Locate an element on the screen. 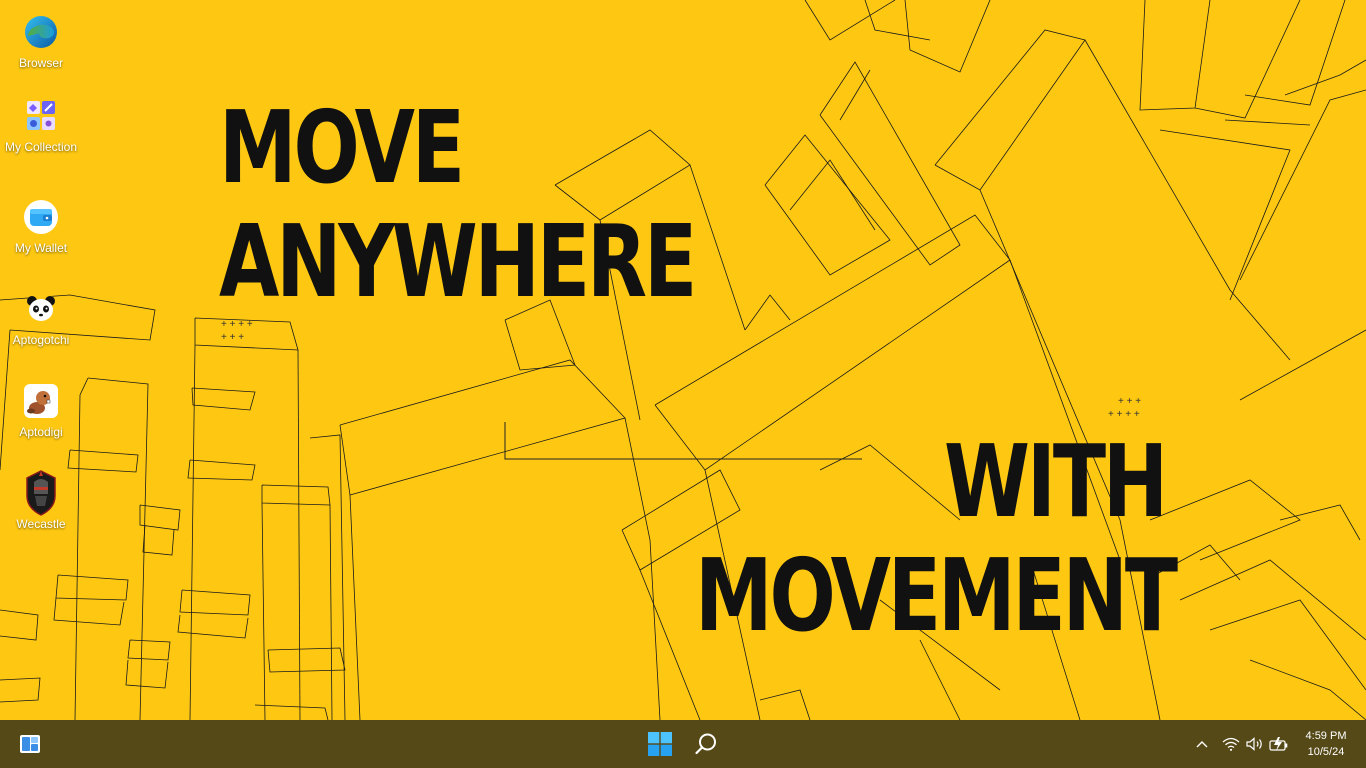 This screenshot has height=768, width=1366. desktop-icon-label: Wecastle is located at coordinates (41, 524).